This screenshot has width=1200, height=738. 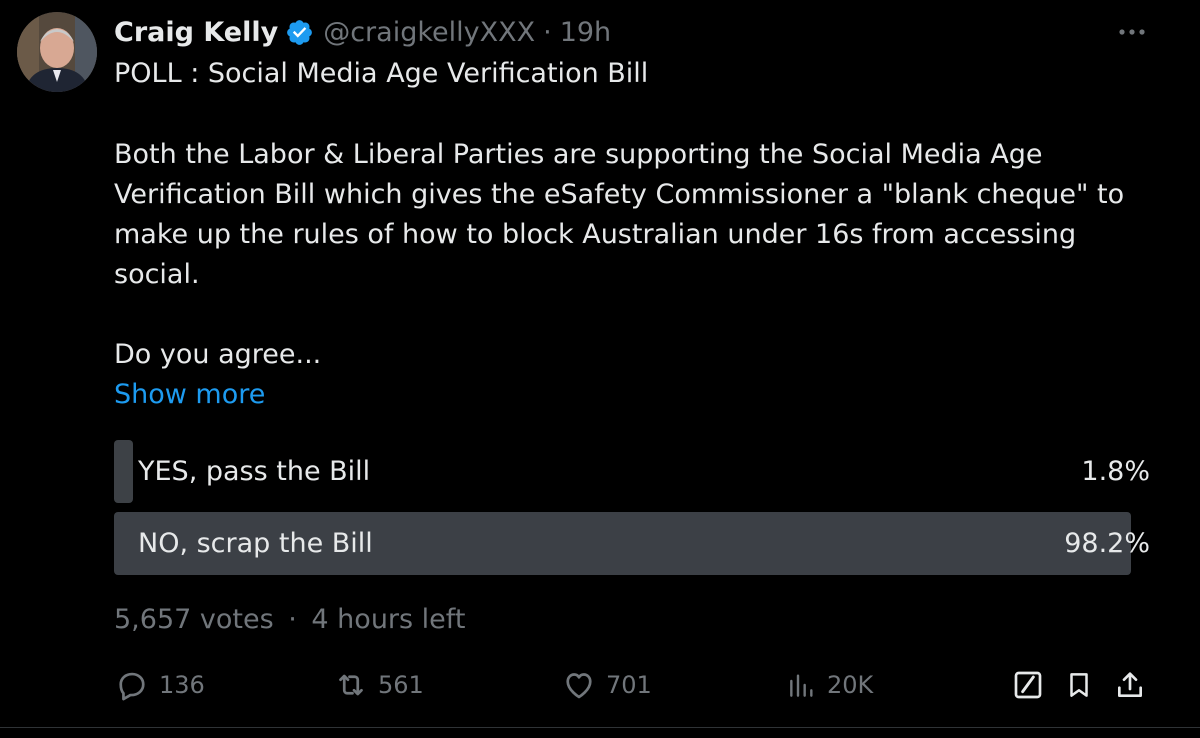 What do you see at coordinates (401, 685) in the screenshot?
I see `repost-count: 561` at bounding box center [401, 685].